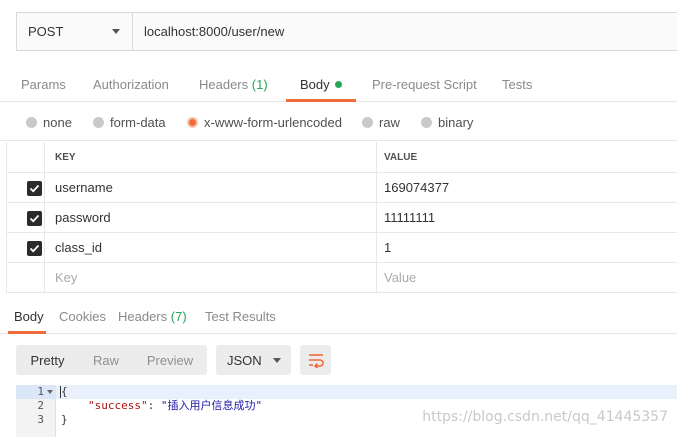  Describe the element at coordinates (545, 417) in the screenshot. I see `watermark: https://blog.csdn.net/qq_41445357` at that location.